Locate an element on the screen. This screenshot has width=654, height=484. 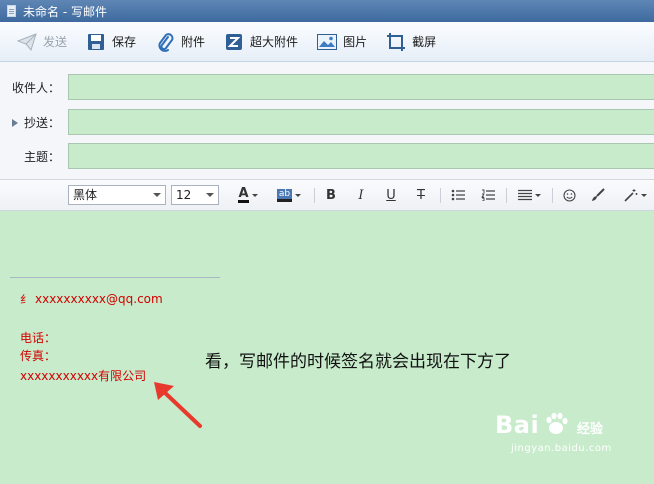
to-label: 收件人： is located at coordinates (35, 88).